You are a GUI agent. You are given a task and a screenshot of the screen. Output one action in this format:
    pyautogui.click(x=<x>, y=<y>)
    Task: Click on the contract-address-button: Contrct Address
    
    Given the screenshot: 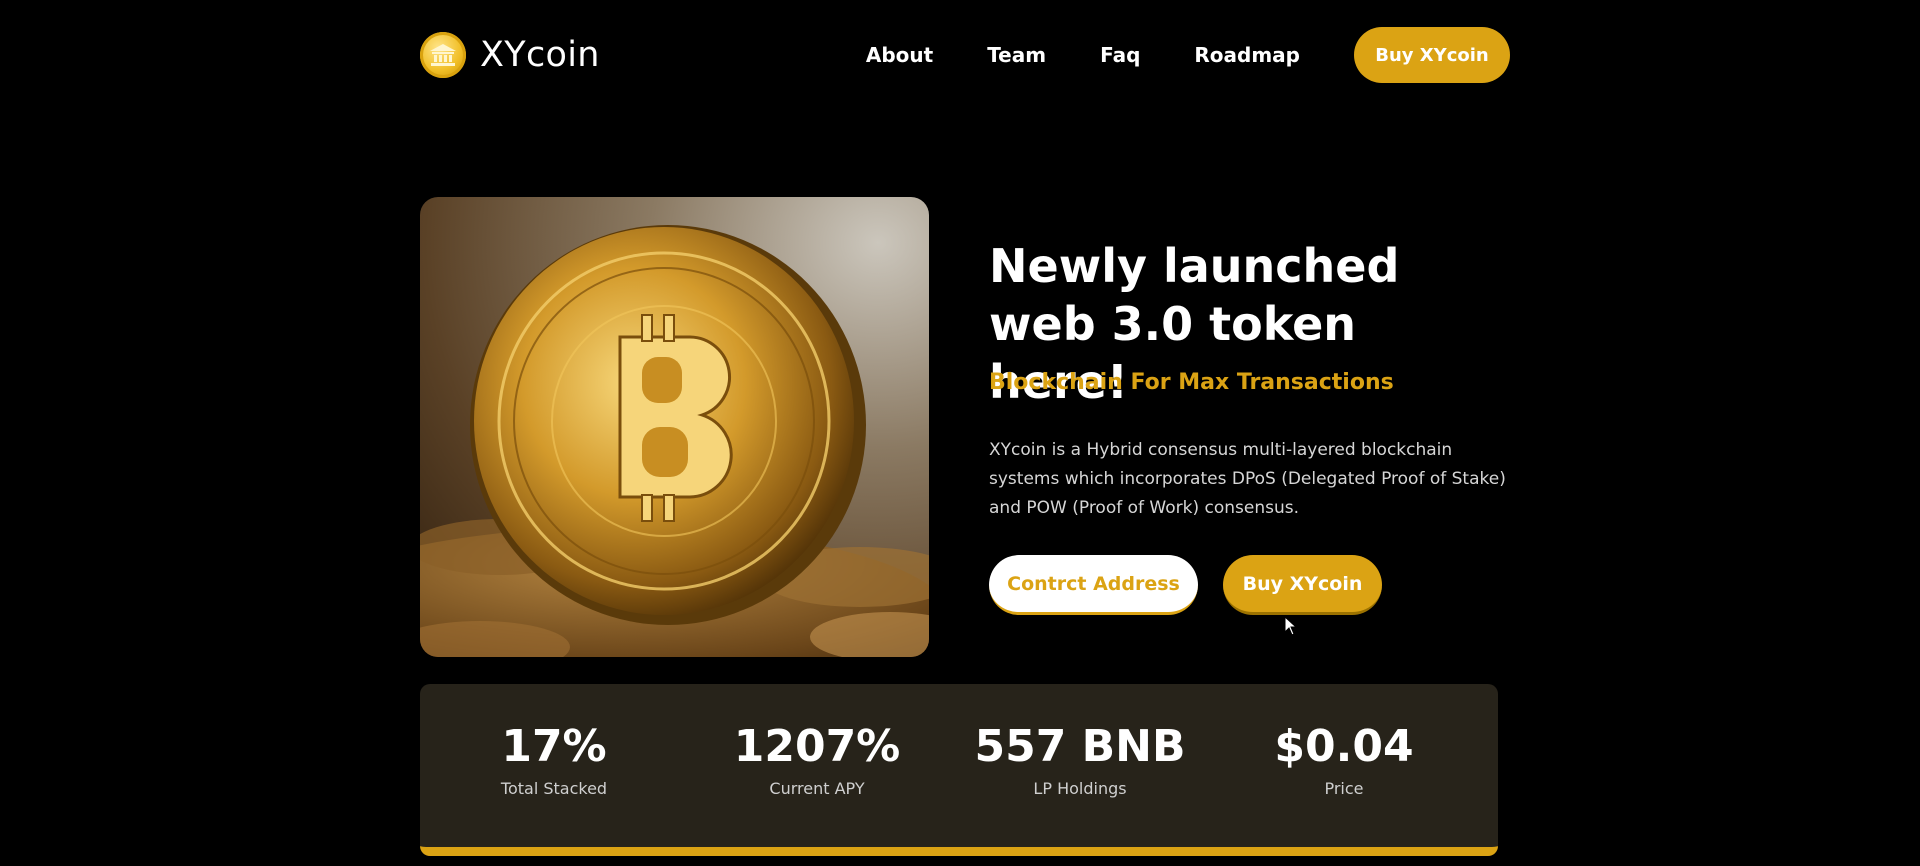 What is the action you would take?
    pyautogui.click(x=1093, y=585)
    